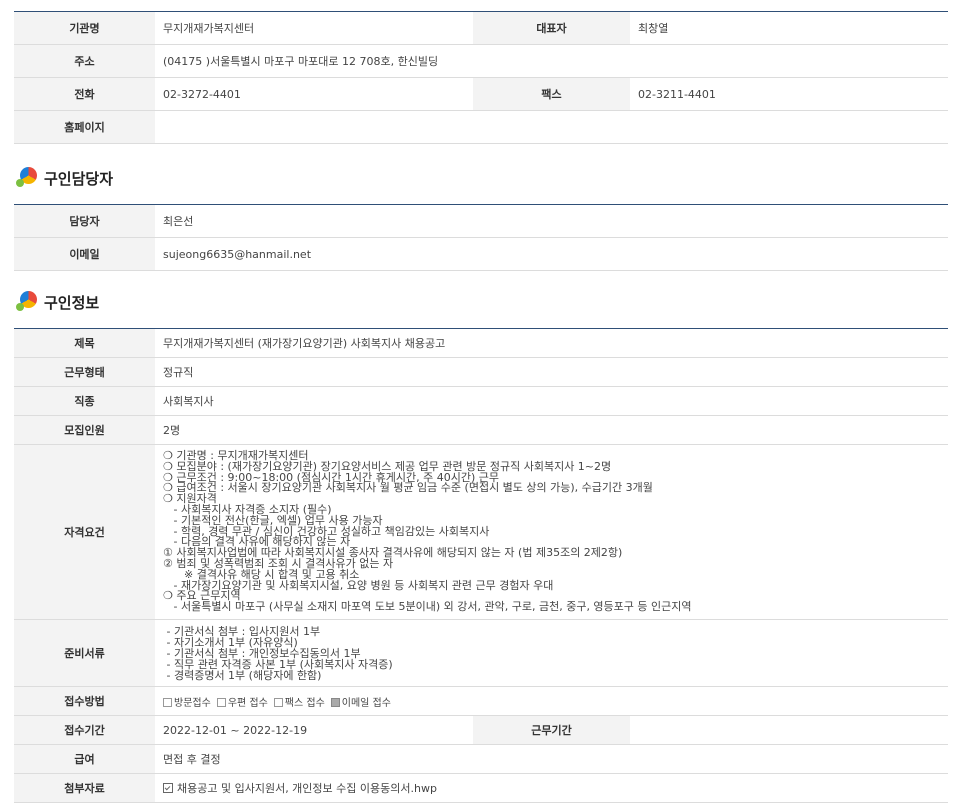  What do you see at coordinates (84, 94) in the screenshot?
I see `phone-label: 전화` at bounding box center [84, 94].